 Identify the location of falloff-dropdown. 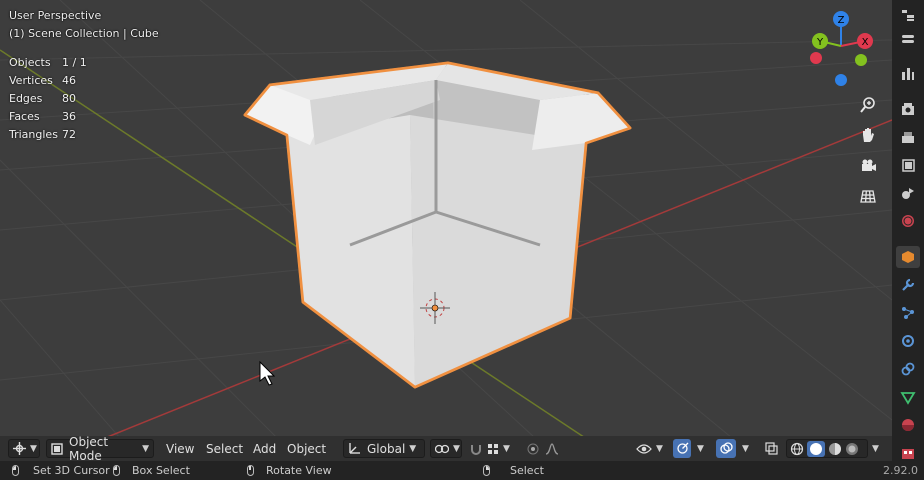
(554, 448).